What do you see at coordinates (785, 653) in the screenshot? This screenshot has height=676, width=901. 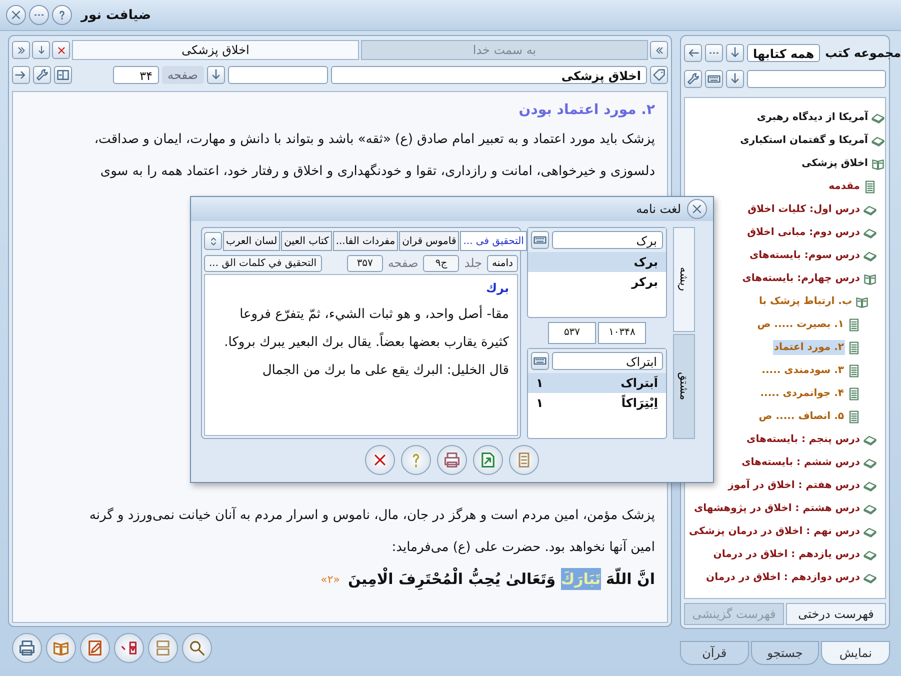 I see `mode-tab: جستجو` at bounding box center [785, 653].